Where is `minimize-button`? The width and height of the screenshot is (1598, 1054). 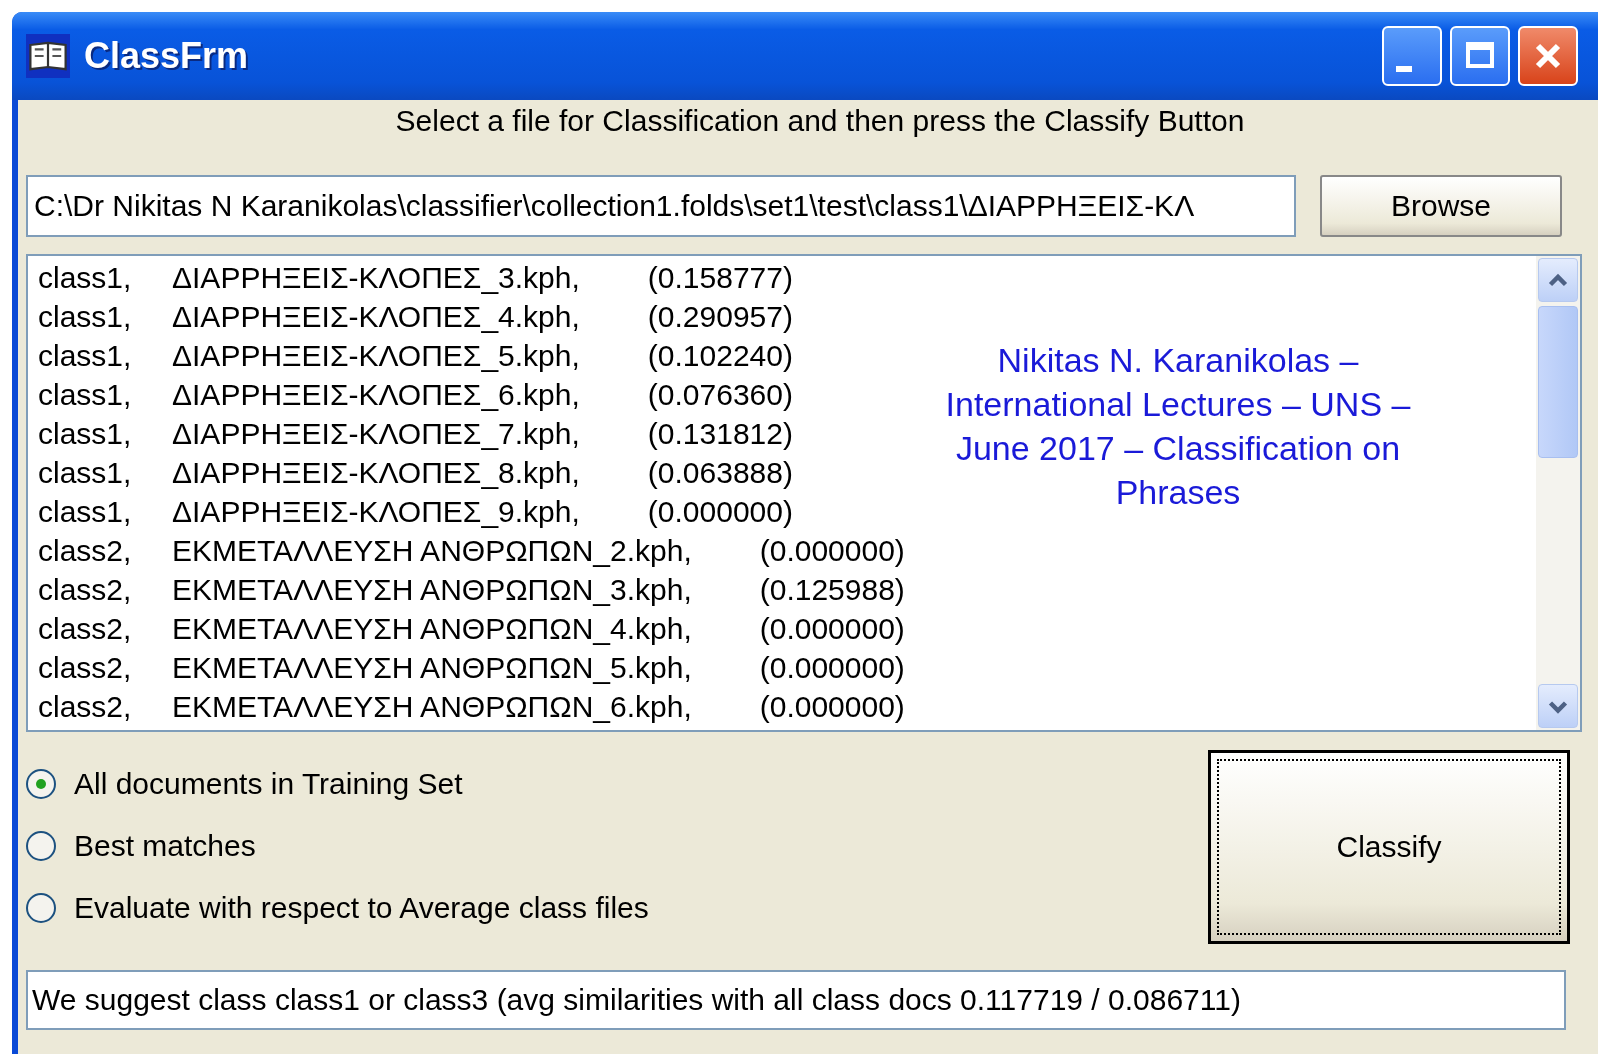 minimize-button is located at coordinates (1412, 56).